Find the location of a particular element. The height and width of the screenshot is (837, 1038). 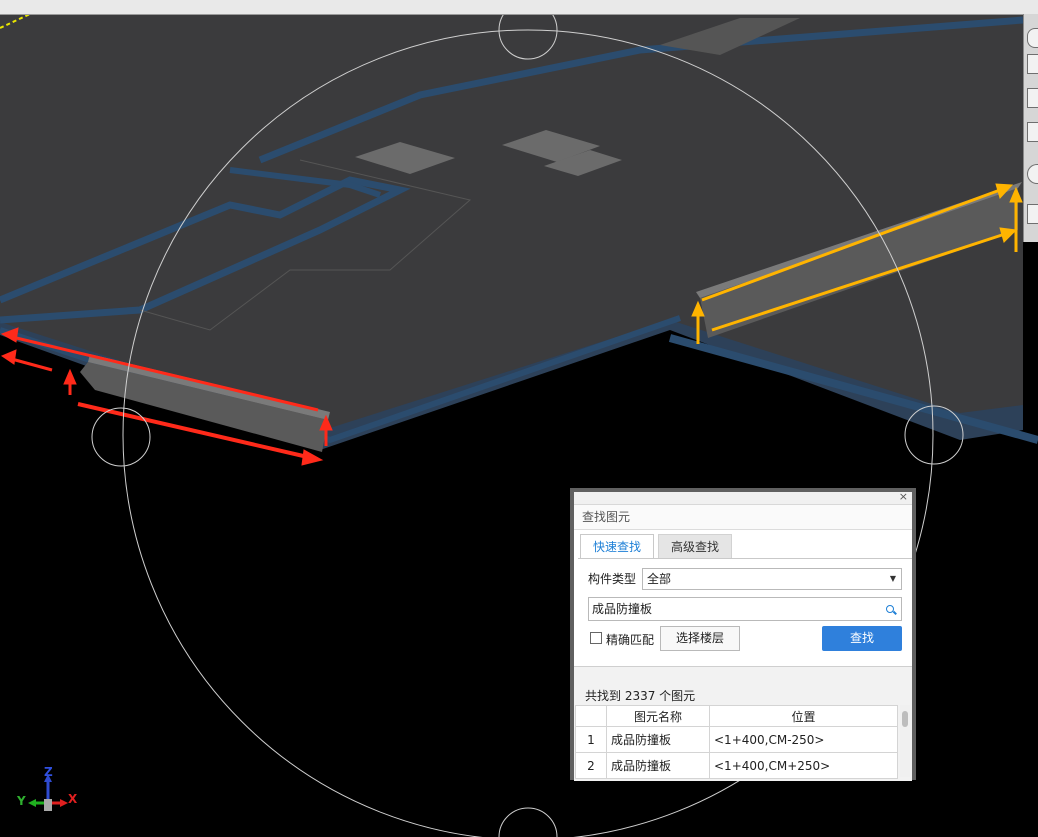

dialog-handle: × is located at coordinates (743, 497).